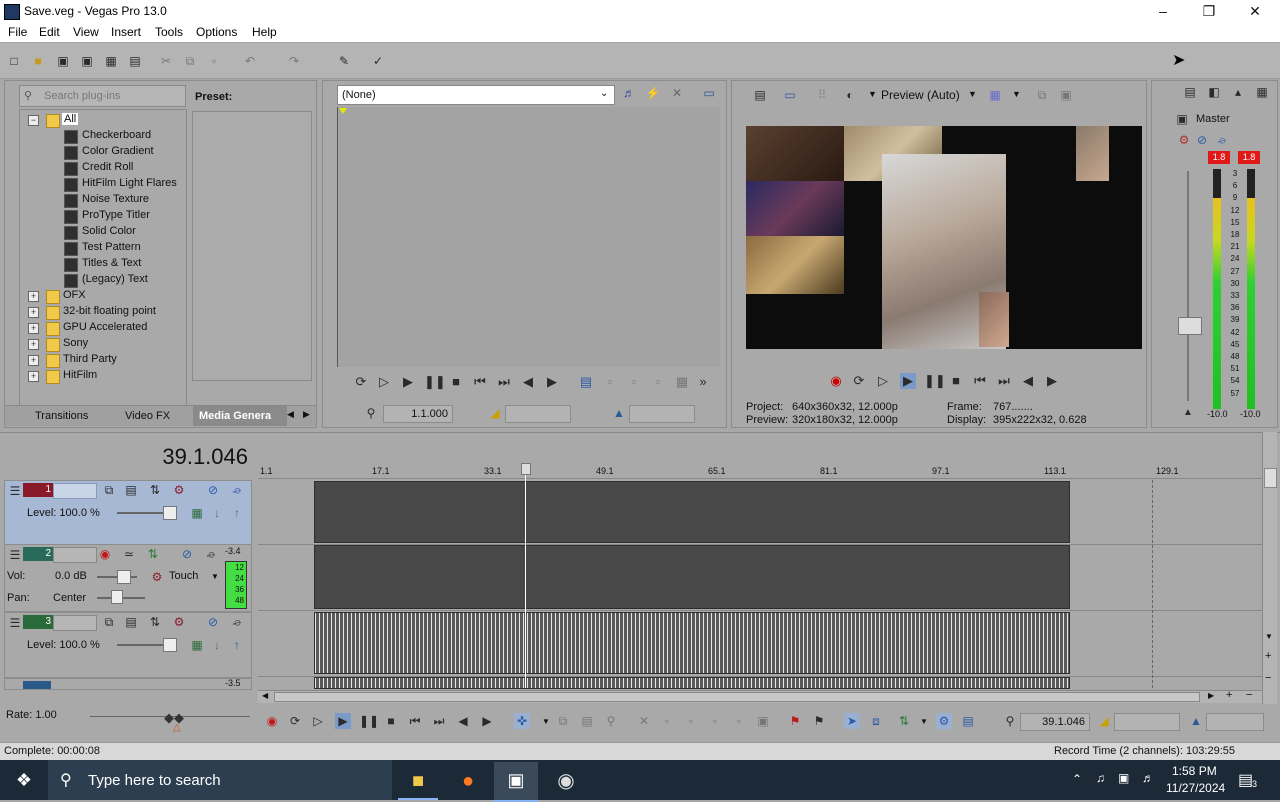 This screenshot has width=1280, height=802. What do you see at coordinates (691, 721) in the screenshot?
I see `trim-start-icon: ▫` at bounding box center [691, 721].